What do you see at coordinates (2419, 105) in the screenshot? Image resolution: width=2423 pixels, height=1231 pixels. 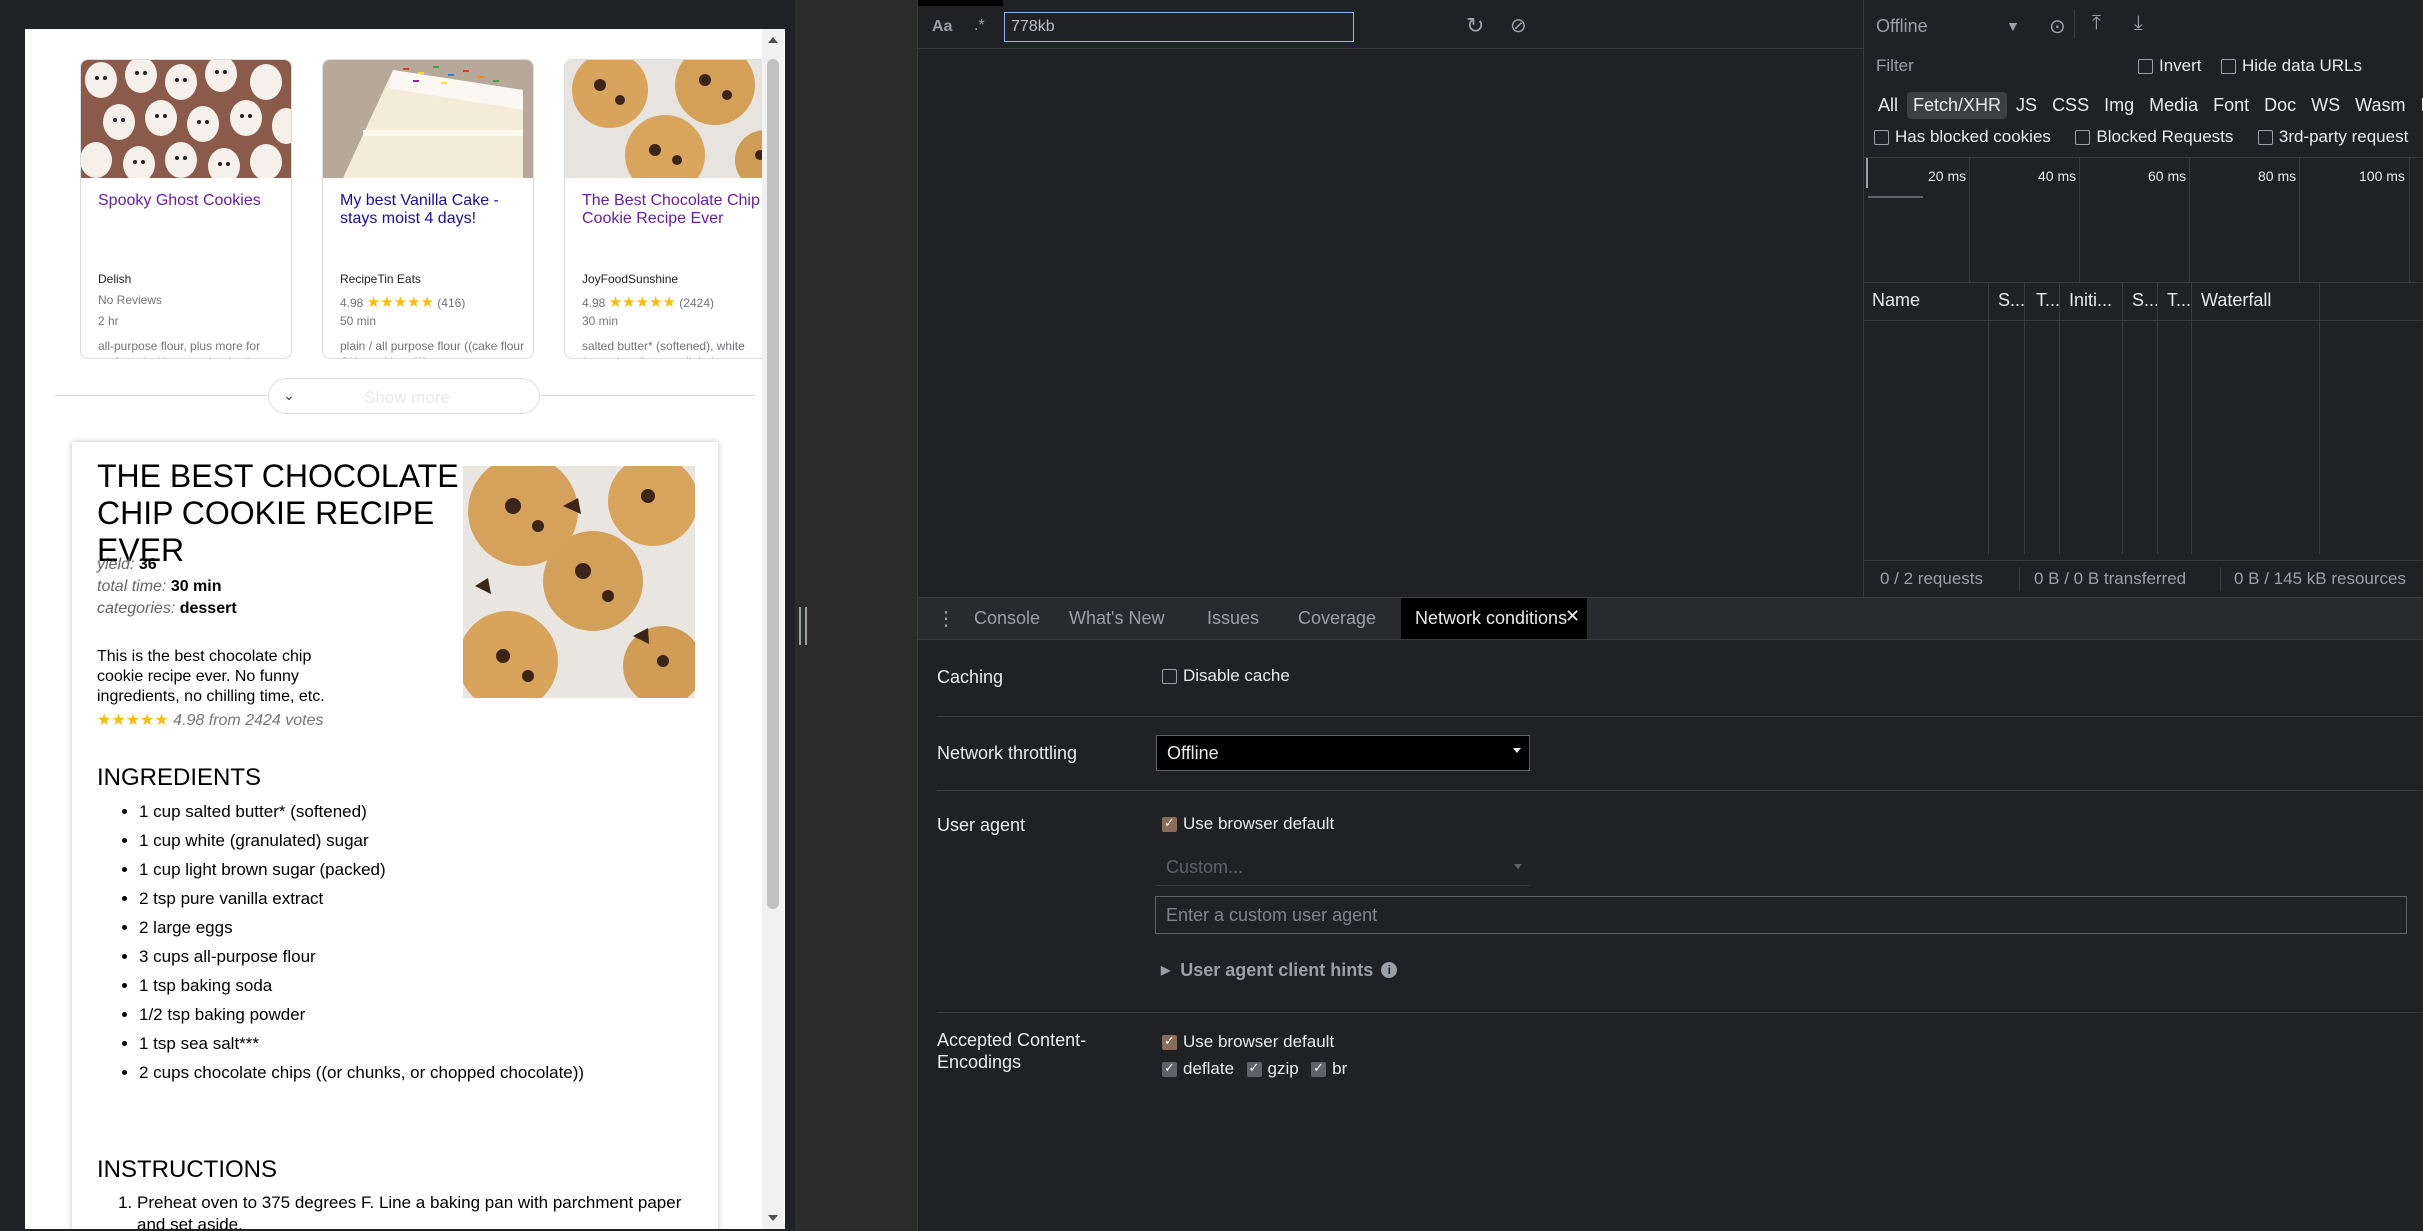 I see `type-filter-ma: Ma` at bounding box center [2419, 105].